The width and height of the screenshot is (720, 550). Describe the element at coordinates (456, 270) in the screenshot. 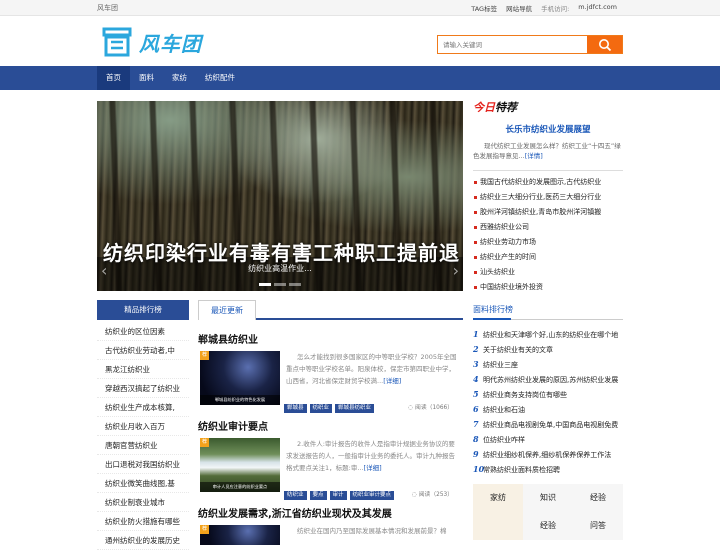

I see `slider-next-icon: ›` at that location.